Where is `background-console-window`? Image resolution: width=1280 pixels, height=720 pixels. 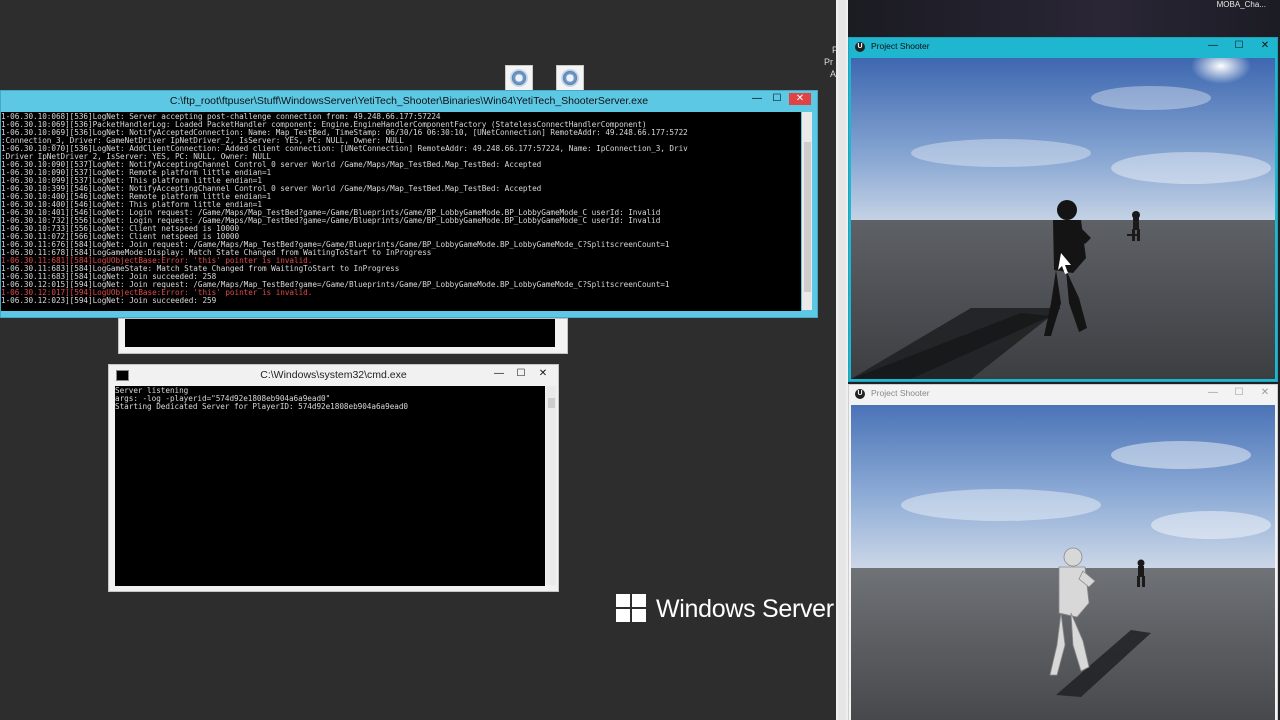 background-console-window is located at coordinates (343, 336).